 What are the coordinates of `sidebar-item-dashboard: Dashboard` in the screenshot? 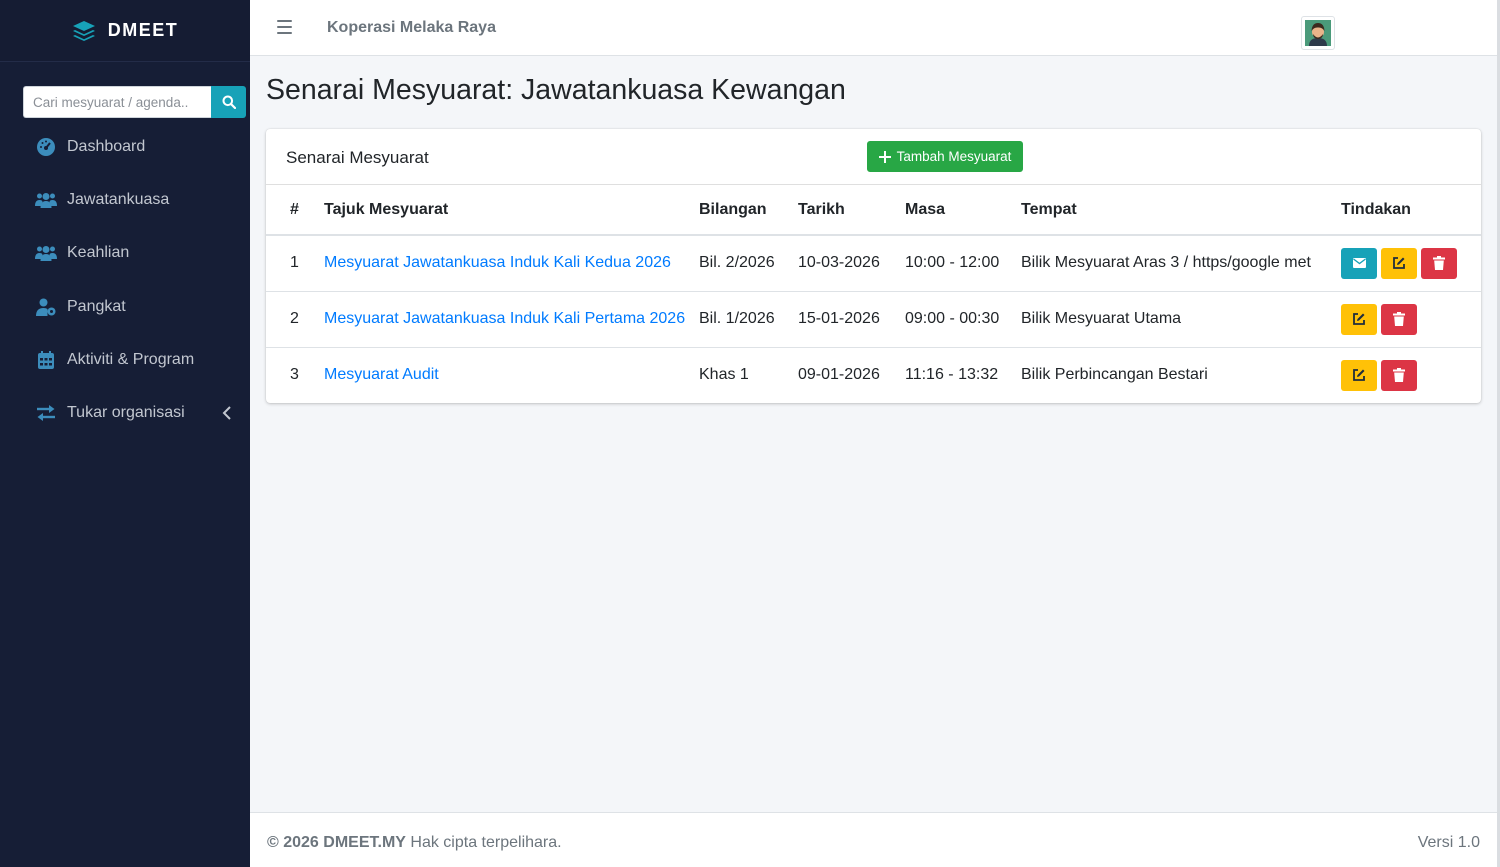 It's located at (125, 146).